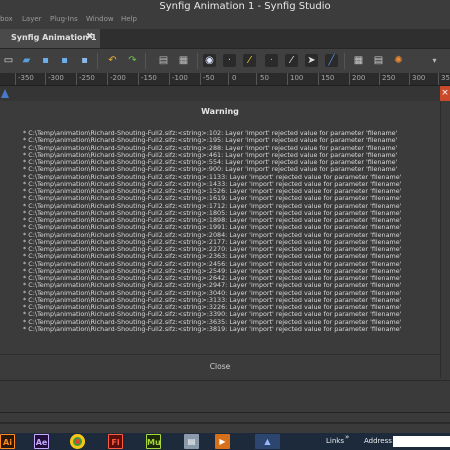  Describe the element at coordinates (45, 60) in the screenshot. I see `save-icon: ▪` at that location.